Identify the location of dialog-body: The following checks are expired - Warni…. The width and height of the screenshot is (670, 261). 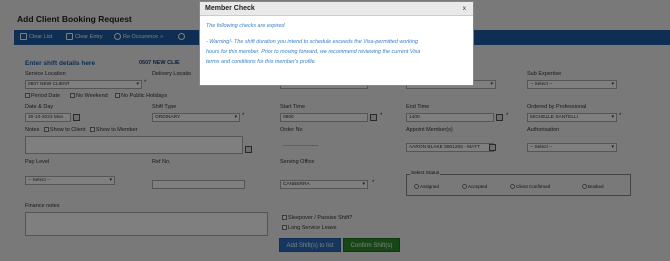
(336, 44).